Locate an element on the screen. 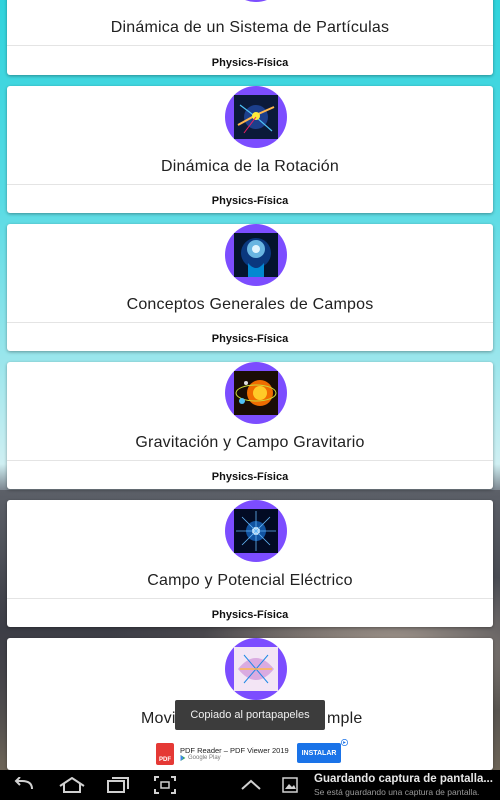 The width and height of the screenshot is (500, 800). screenshot-icon is located at coordinates (165, 785).